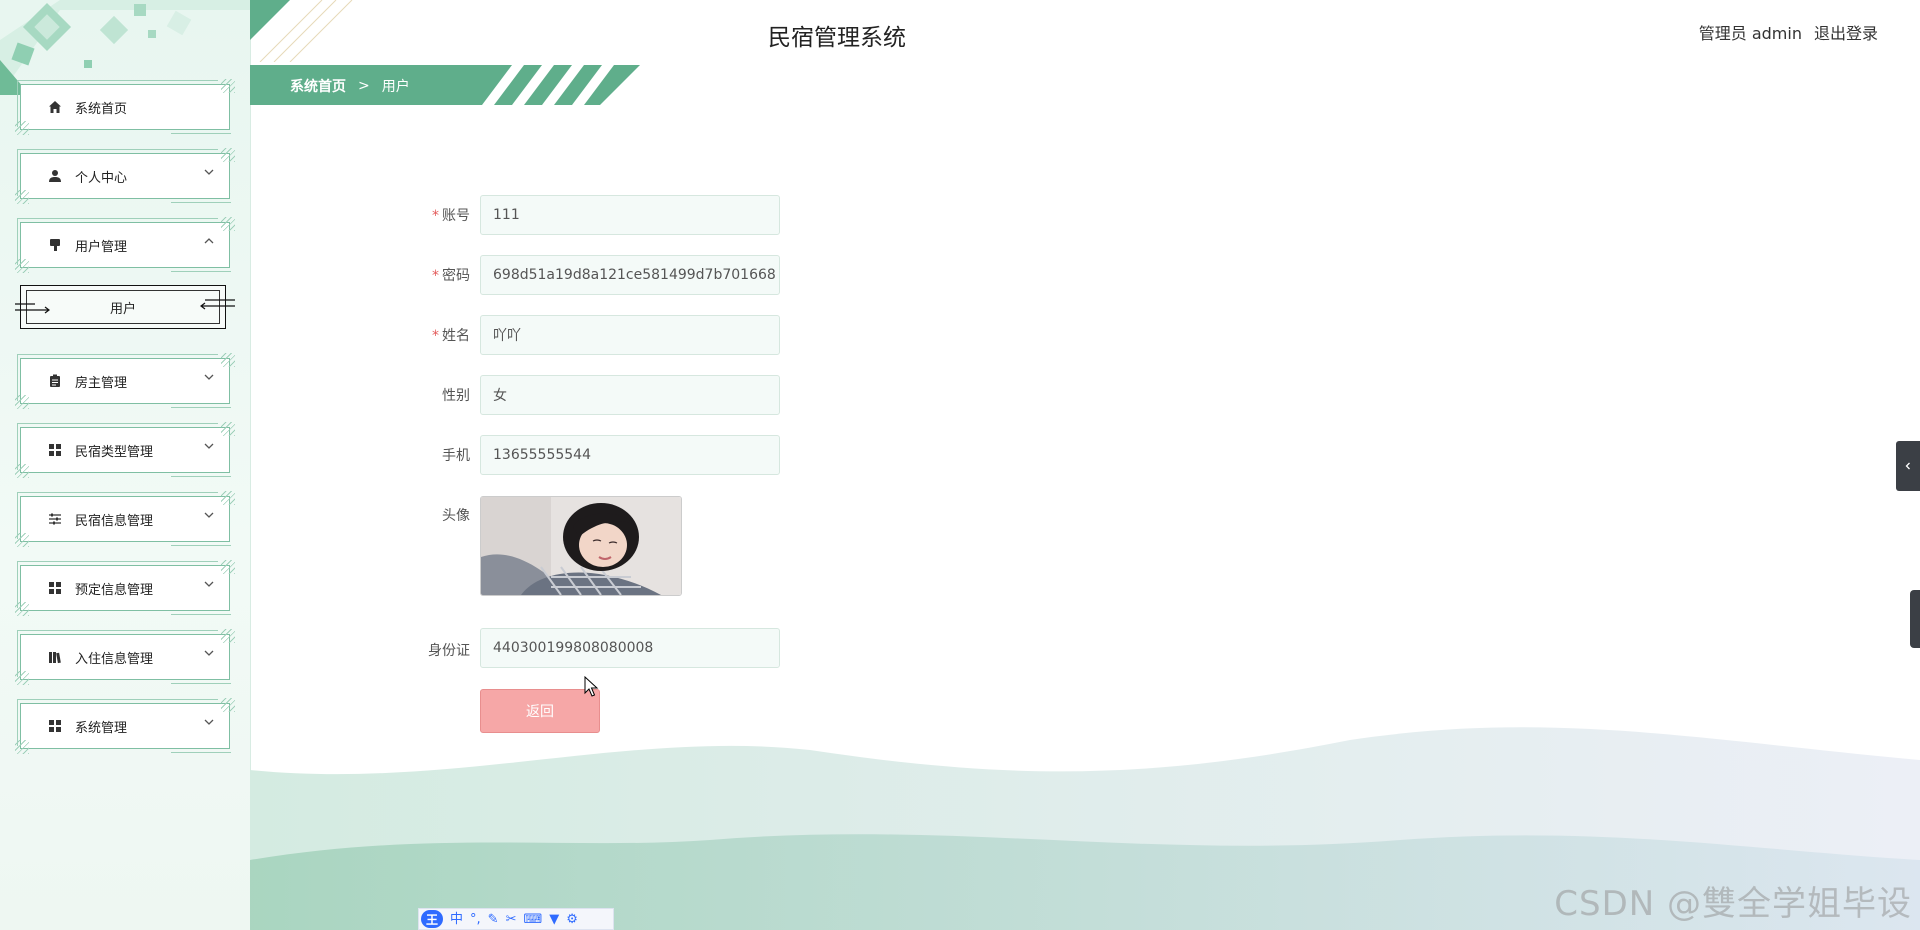 This screenshot has height=930, width=1920. Describe the element at coordinates (114, 590) in the screenshot. I see `sidebar-item-label: 预定信息管理` at that location.